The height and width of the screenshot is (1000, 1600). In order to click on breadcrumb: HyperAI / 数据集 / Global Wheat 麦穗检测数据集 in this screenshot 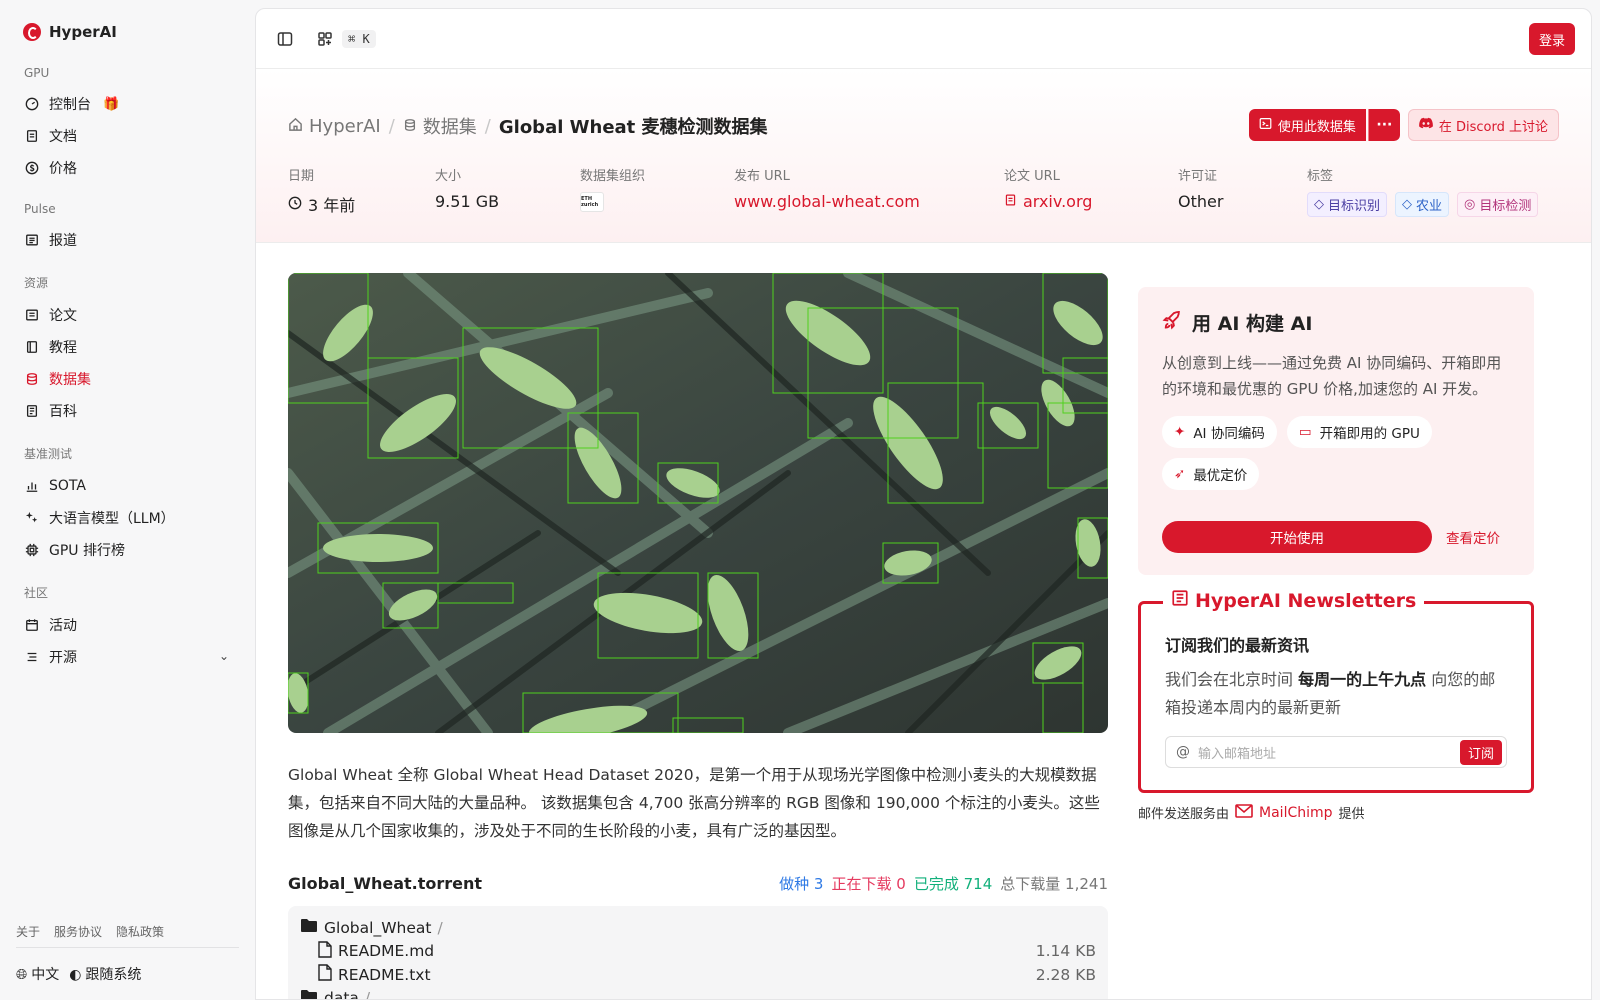, I will do `click(528, 126)`.